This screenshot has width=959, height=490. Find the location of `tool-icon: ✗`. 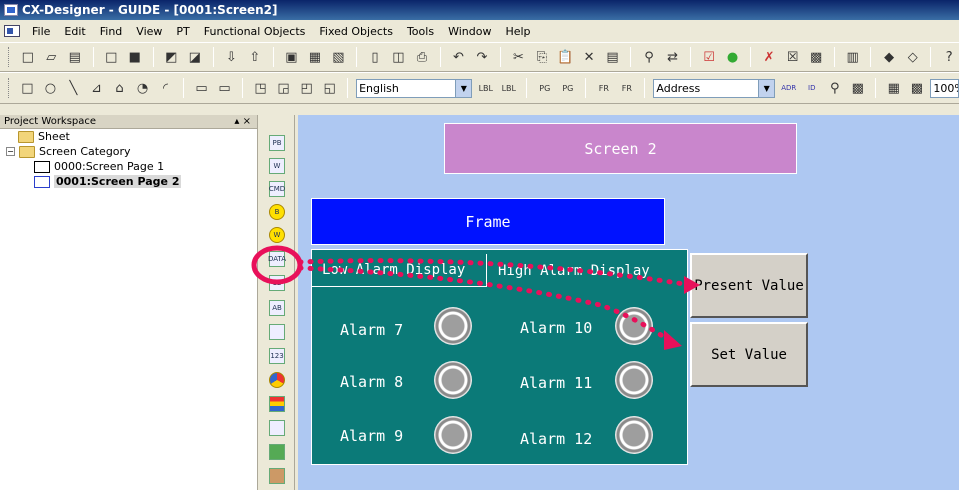

tool-icon: ✗ is located at coordinates (769, 57).